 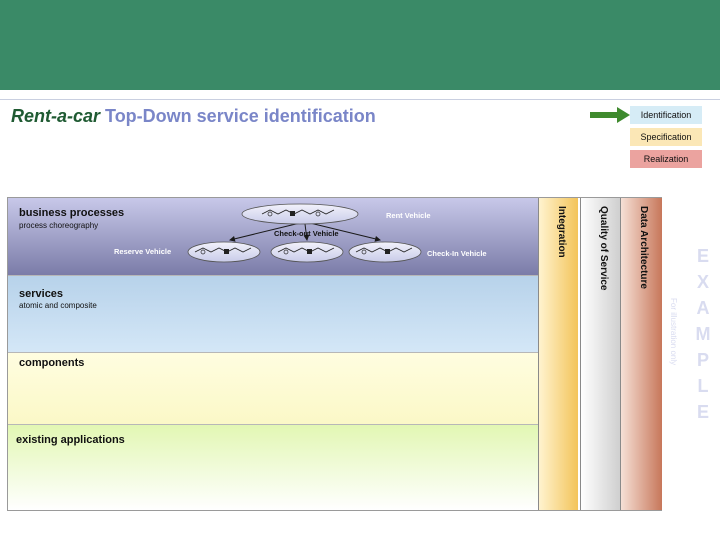 What do you see at coordinates (408, 215) in the screenshot?
I see `rent-vehicle-label: Rent Vehicle` at bounding box center [408, 215].